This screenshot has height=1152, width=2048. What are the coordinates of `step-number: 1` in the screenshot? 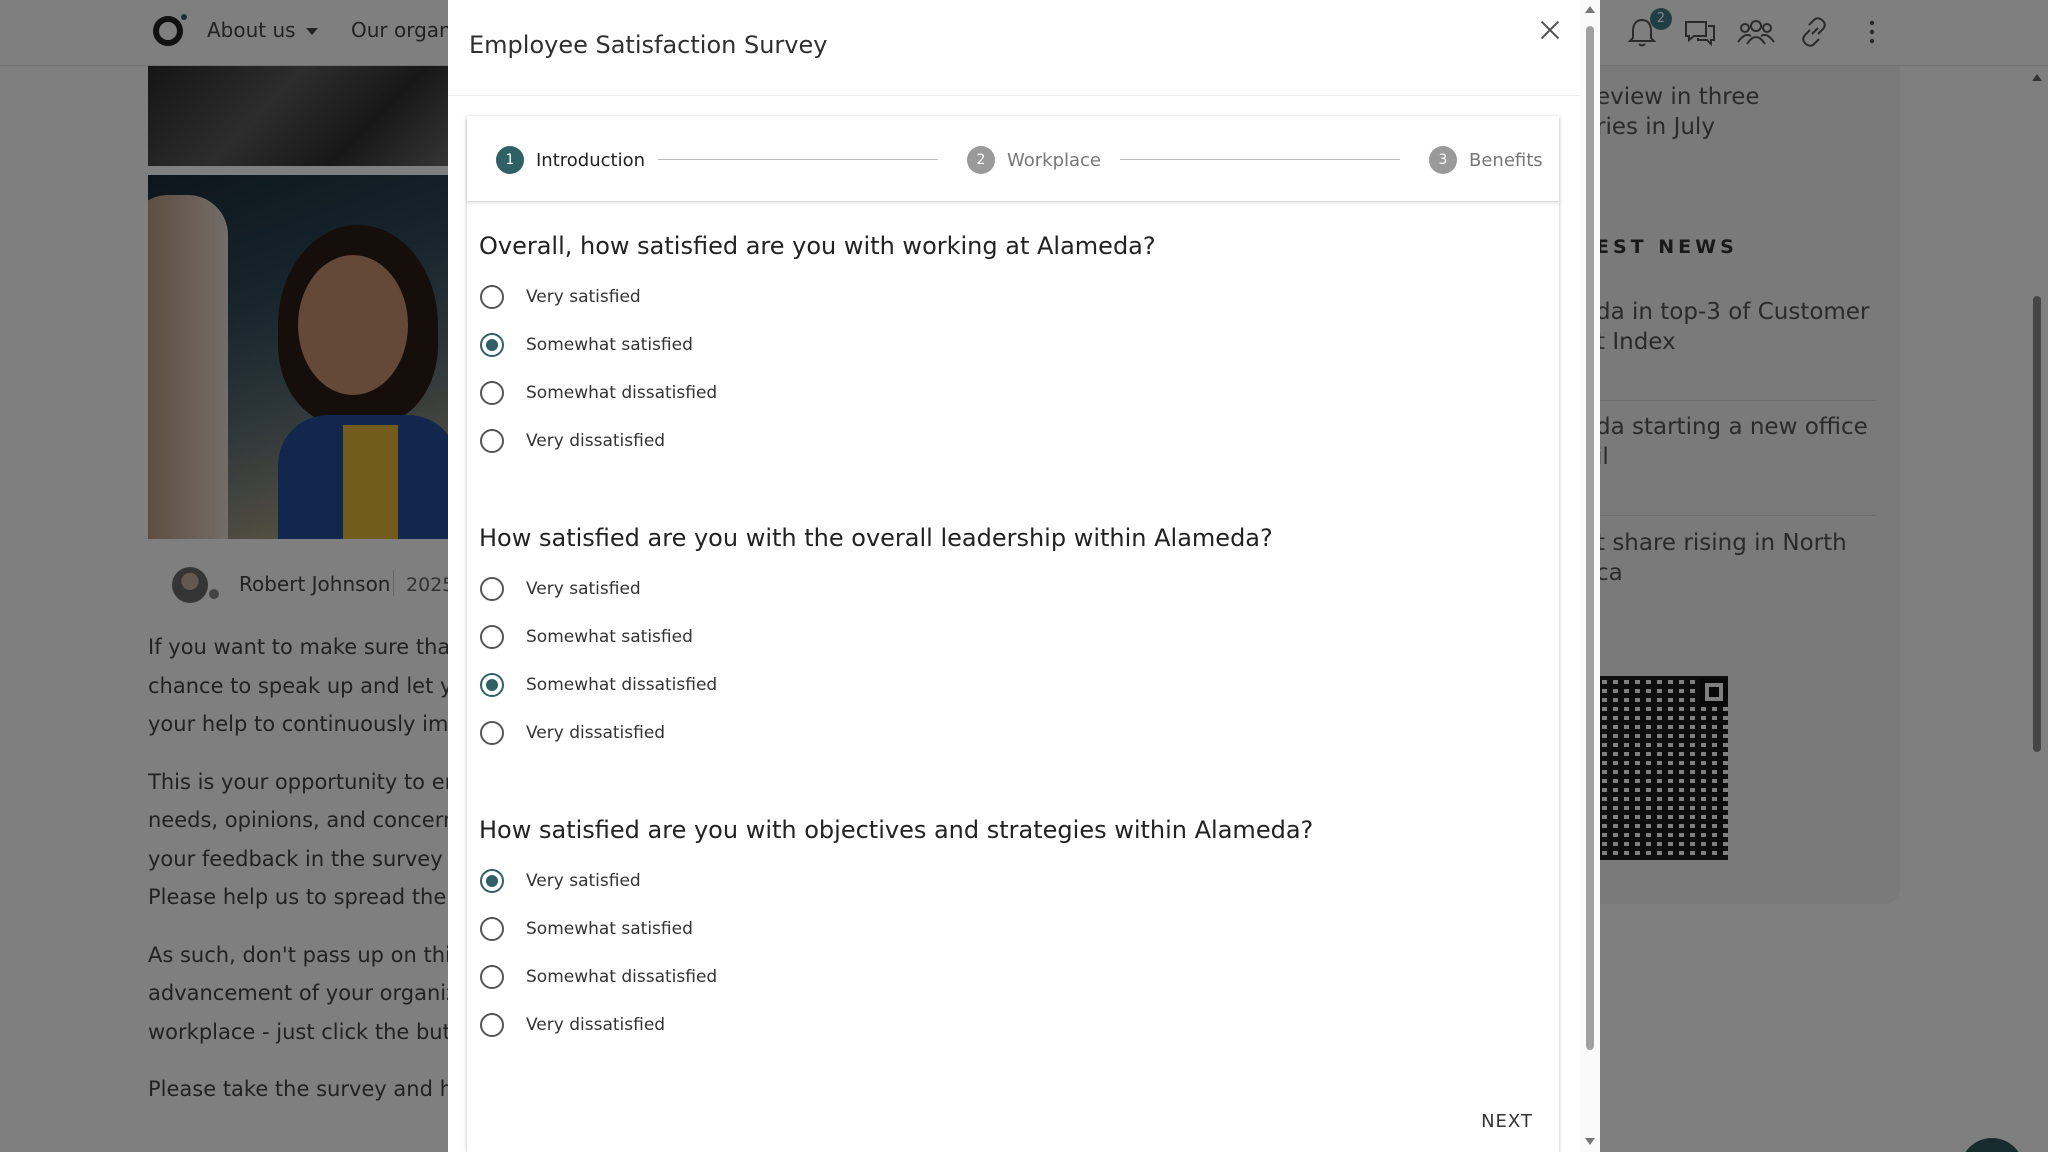 It's located at (510, 160).